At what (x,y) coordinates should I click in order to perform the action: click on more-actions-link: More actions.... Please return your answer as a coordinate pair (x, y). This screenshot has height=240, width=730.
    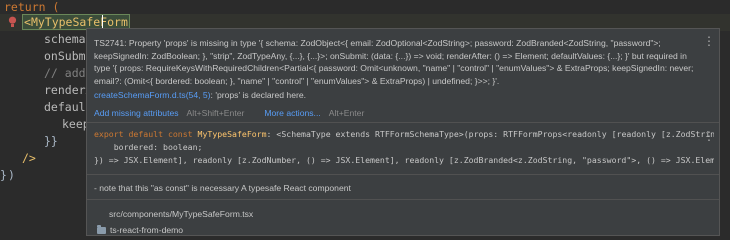
    Looking at the image, I should click on (292, 113).